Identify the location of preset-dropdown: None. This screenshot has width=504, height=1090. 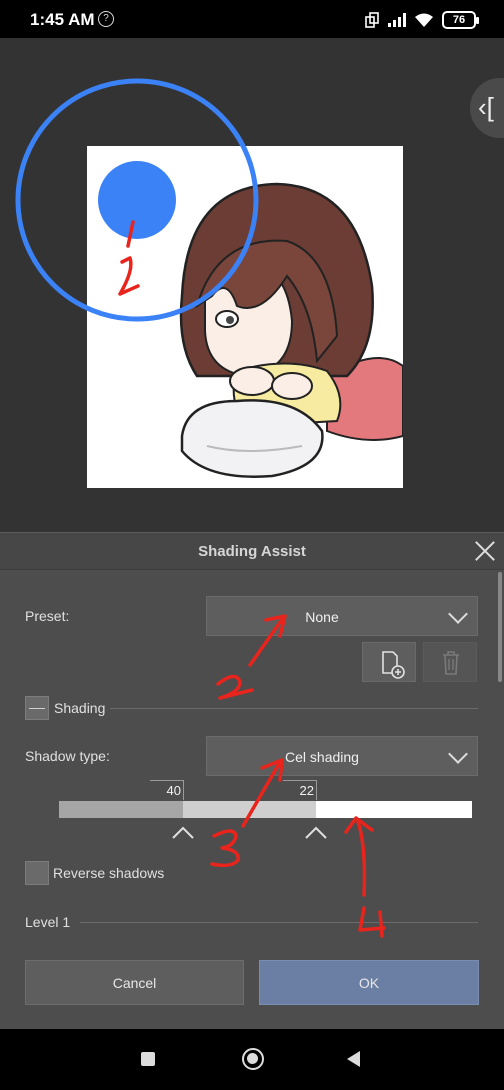
(342, 616).